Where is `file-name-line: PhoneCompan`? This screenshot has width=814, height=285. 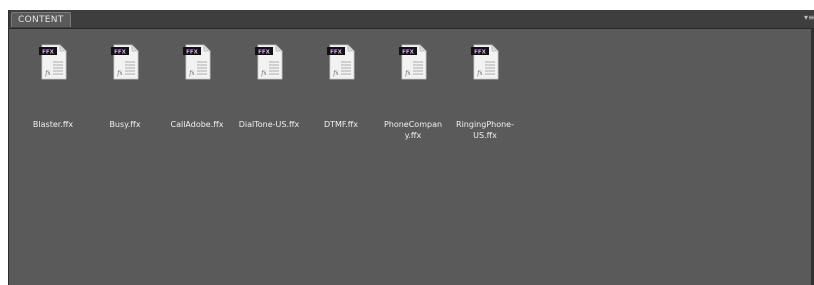 file-name-line: PhoneCompan is located at coordinates (413, 124).